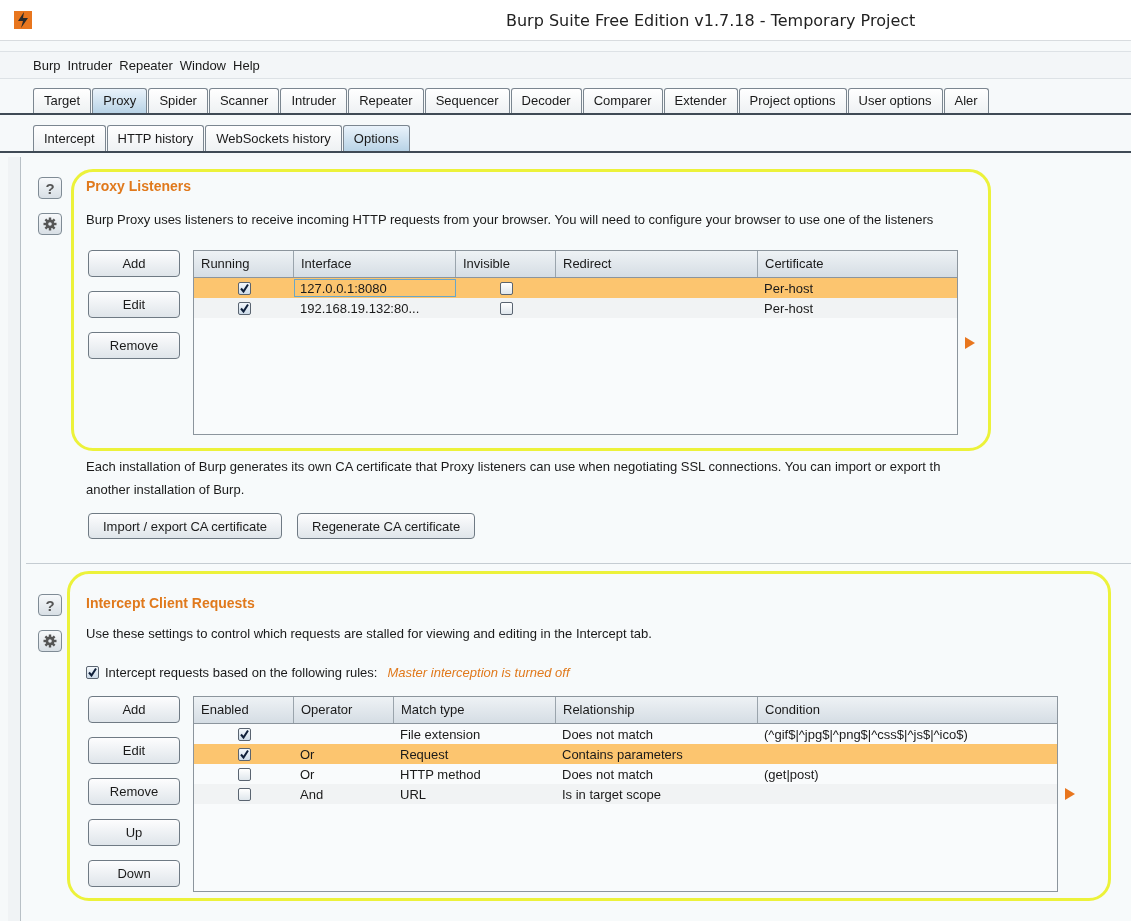  I want to click on column-header: Invisible, so click(506, 264).